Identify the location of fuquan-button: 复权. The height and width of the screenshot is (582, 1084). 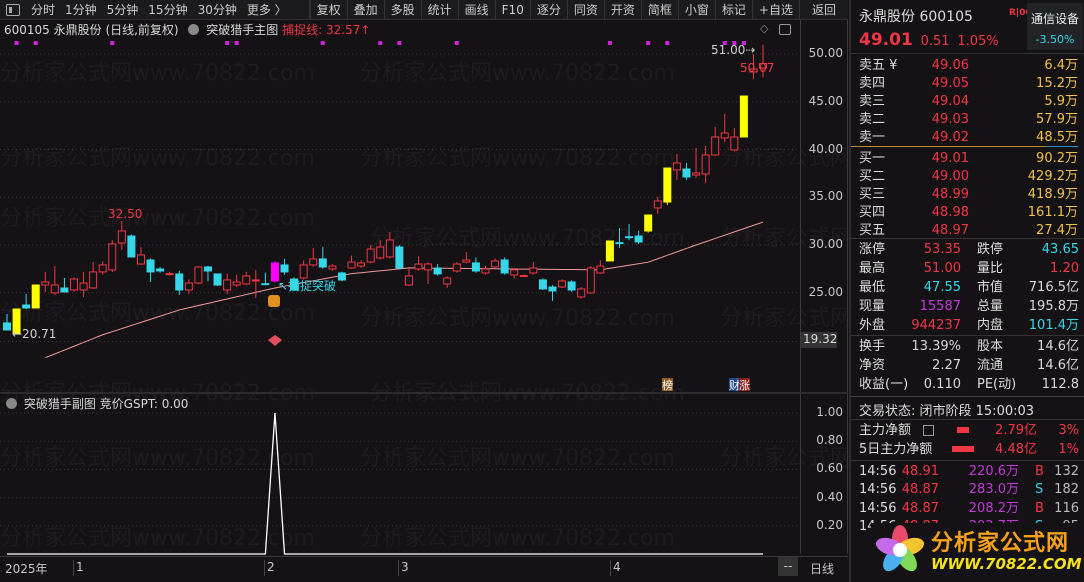
(328, 10).